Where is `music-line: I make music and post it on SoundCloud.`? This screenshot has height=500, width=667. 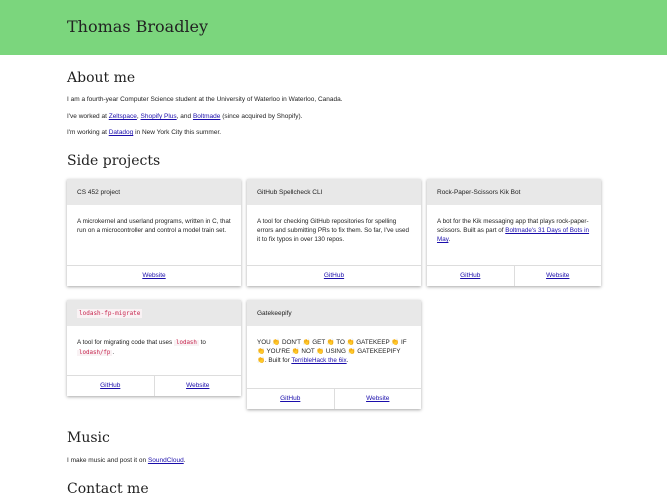 music-line: I make music and post it on SoundCloud. is located at coordinates (126, 460).